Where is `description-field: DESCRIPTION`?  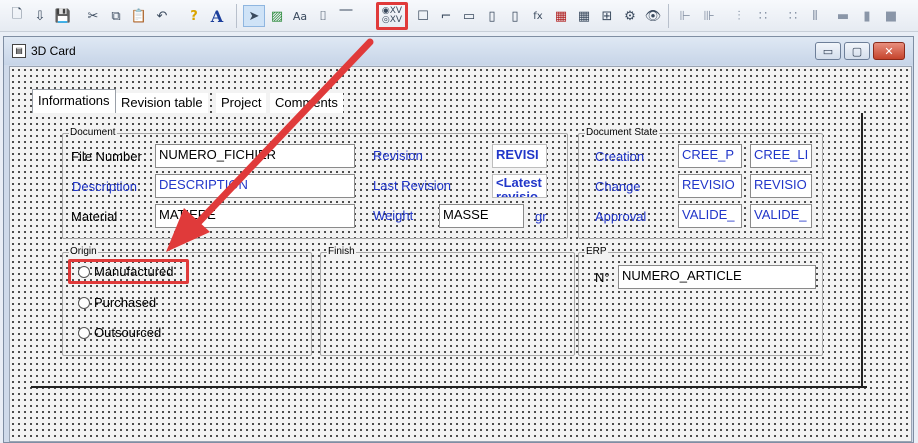
description-field: DESCRIPTION is located at coordinates (255, 186).